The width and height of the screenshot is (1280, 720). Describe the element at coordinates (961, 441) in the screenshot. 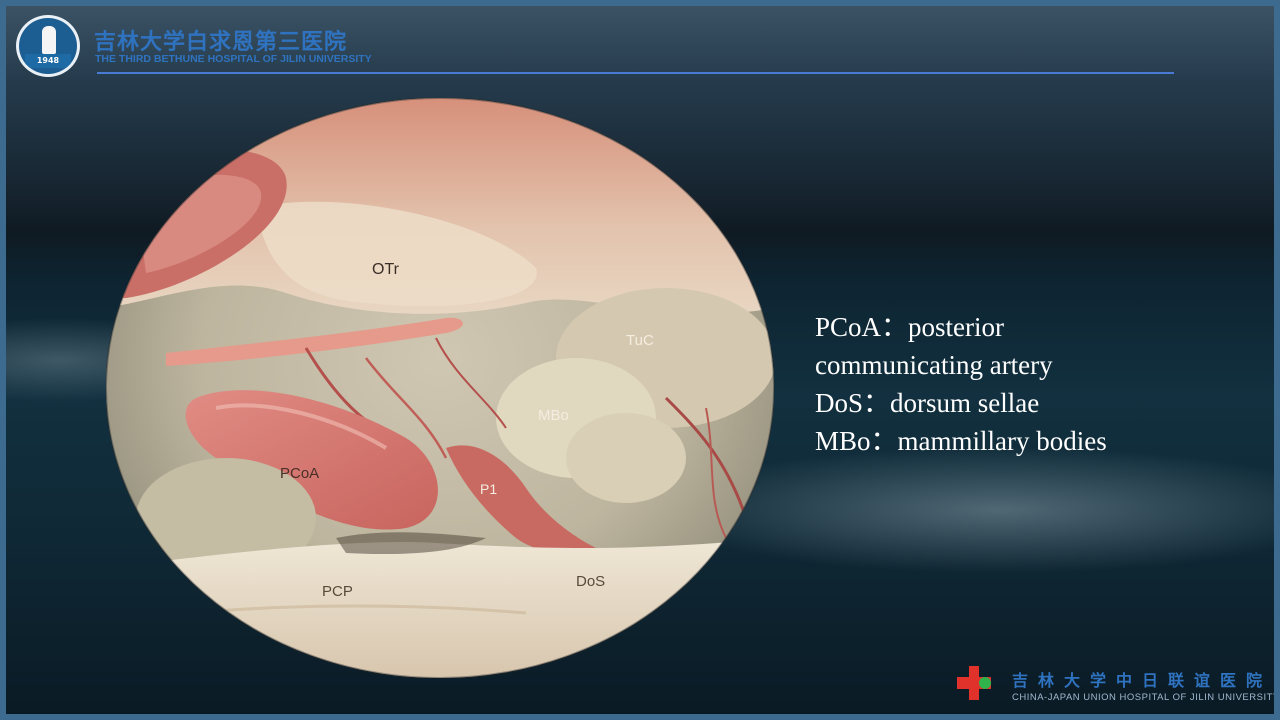

I see `legend-line-4: MBo：mammillary bodies` at that location.